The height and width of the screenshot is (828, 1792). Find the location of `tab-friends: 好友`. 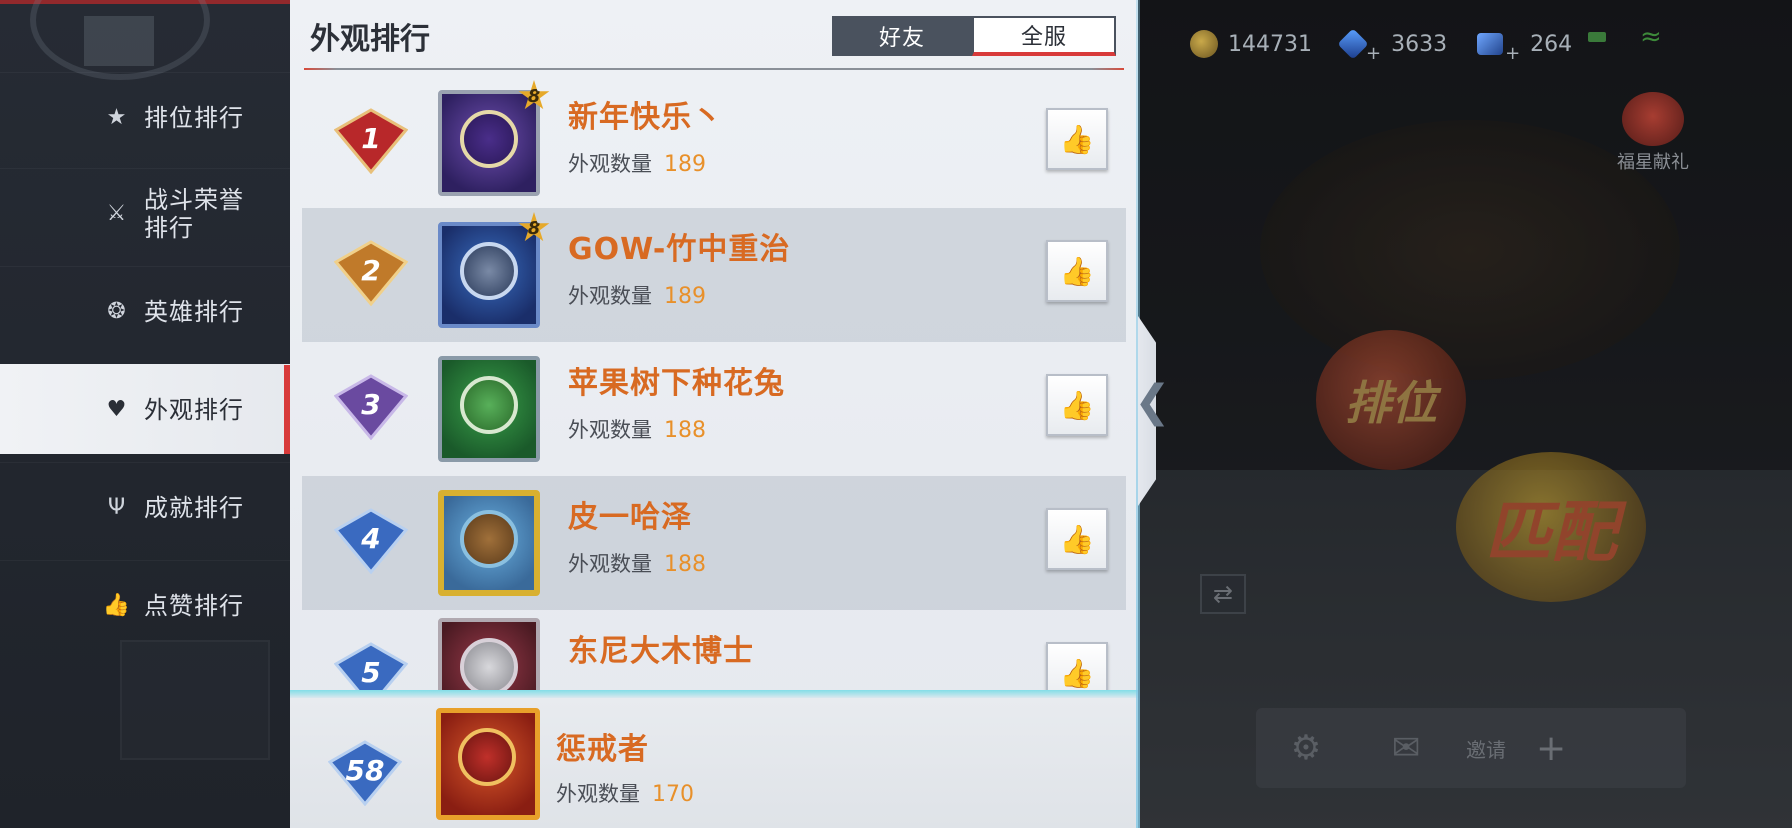

tab-friends: 好友 is located at coordinates (902, 36).